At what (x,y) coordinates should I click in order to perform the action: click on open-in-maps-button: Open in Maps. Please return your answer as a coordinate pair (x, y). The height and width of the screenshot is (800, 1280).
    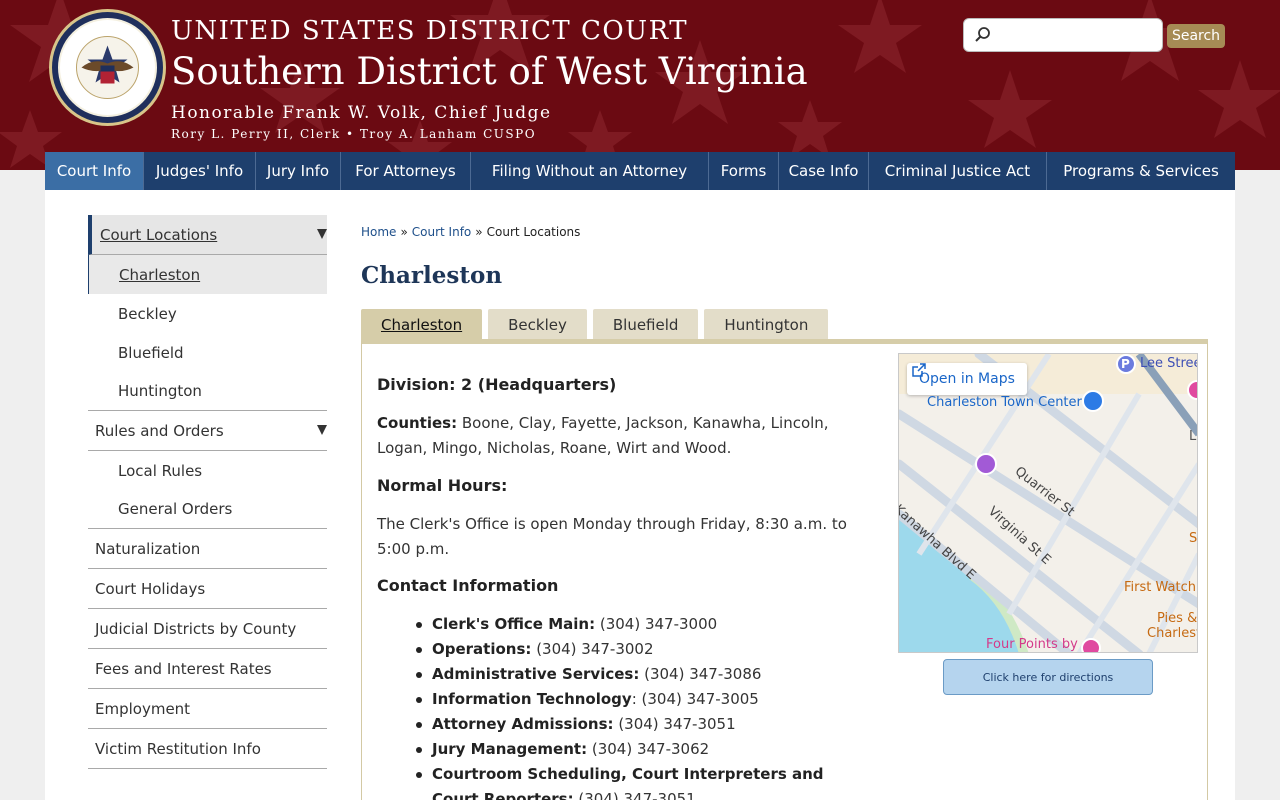
    Looking at the image, I should click on (967, 379).